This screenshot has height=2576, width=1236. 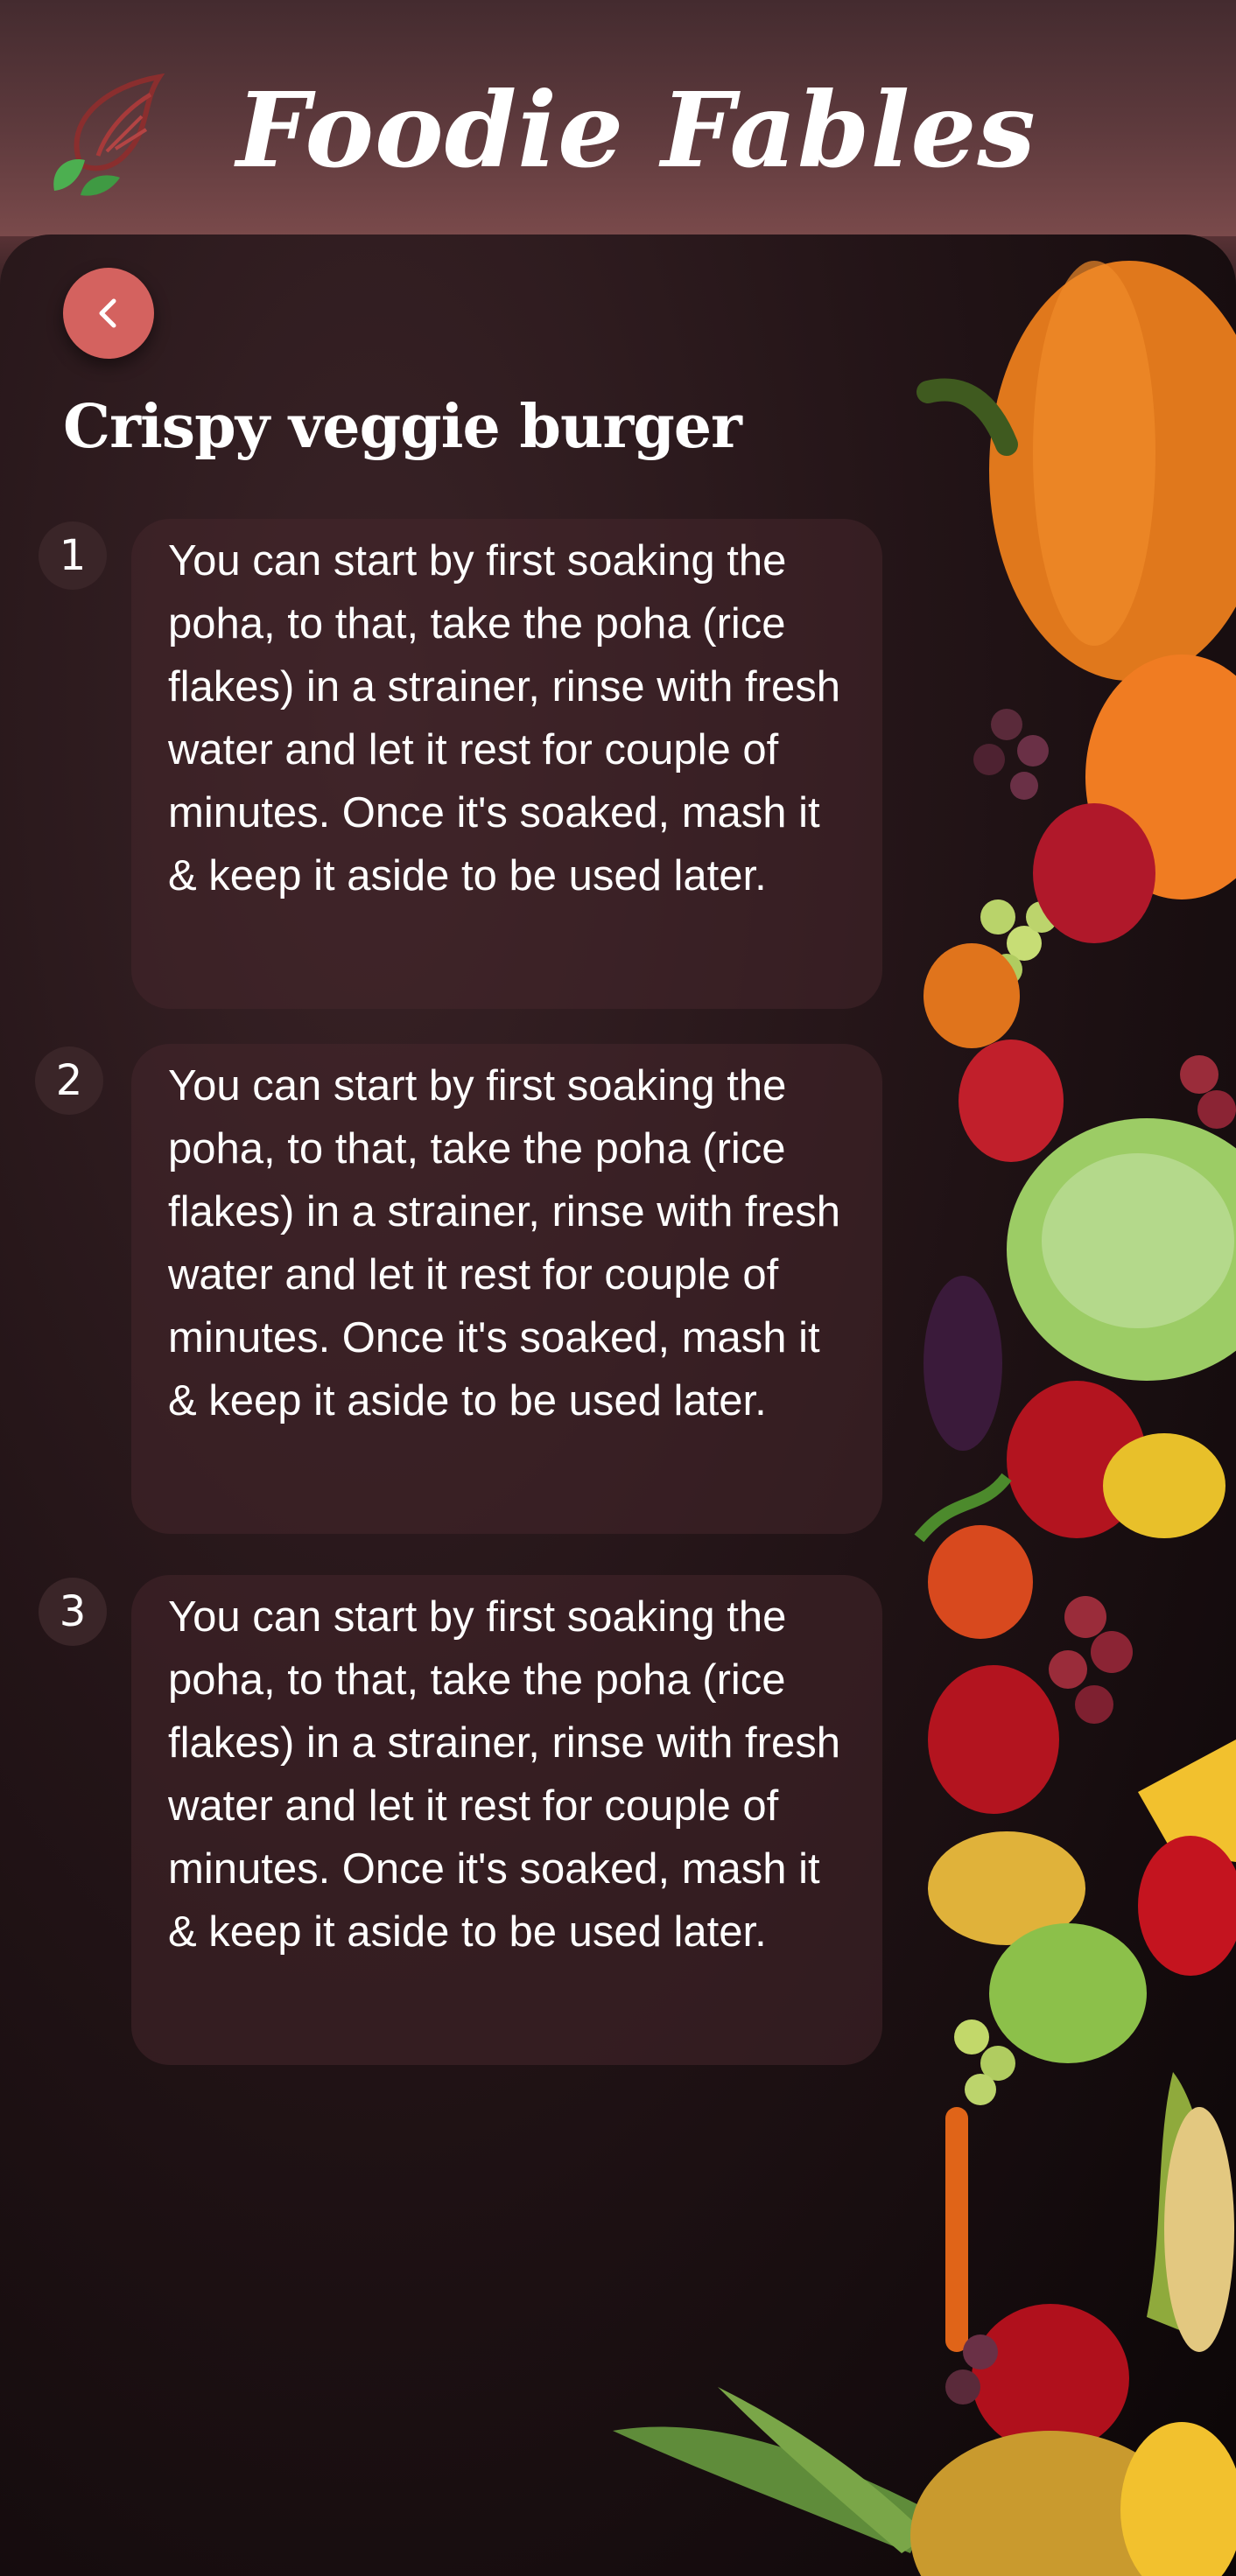 What do you see at coordinates (924, 2481) in the screenshot?
I see `pineapple-image` at bounding box center [924, 2481].